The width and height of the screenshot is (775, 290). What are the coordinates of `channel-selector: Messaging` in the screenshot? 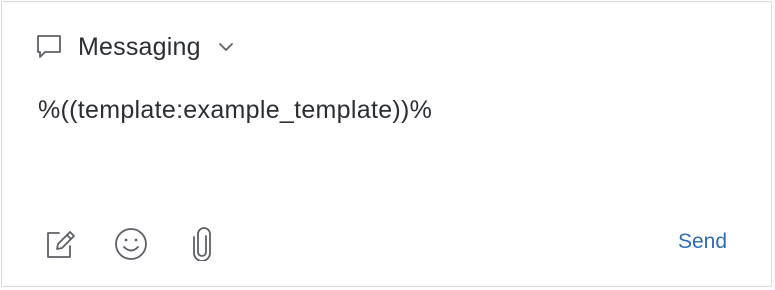 It's located at (135, 47).